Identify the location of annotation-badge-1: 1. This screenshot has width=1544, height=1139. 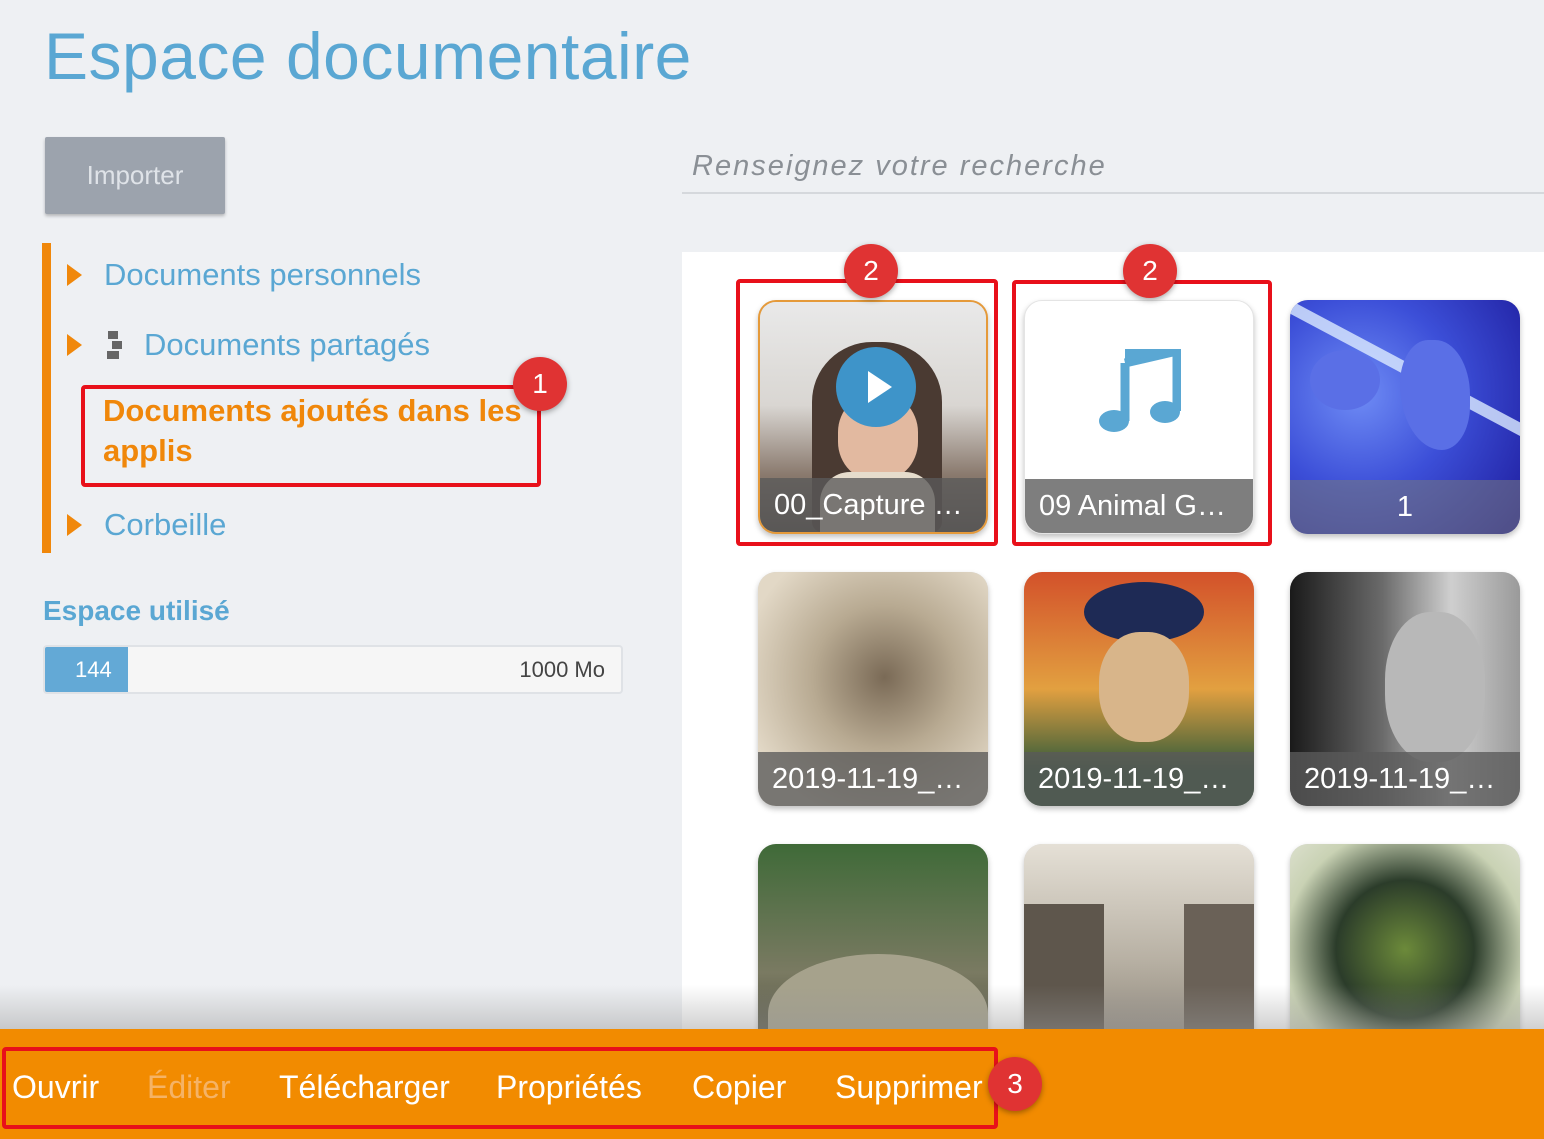
(540, 384).